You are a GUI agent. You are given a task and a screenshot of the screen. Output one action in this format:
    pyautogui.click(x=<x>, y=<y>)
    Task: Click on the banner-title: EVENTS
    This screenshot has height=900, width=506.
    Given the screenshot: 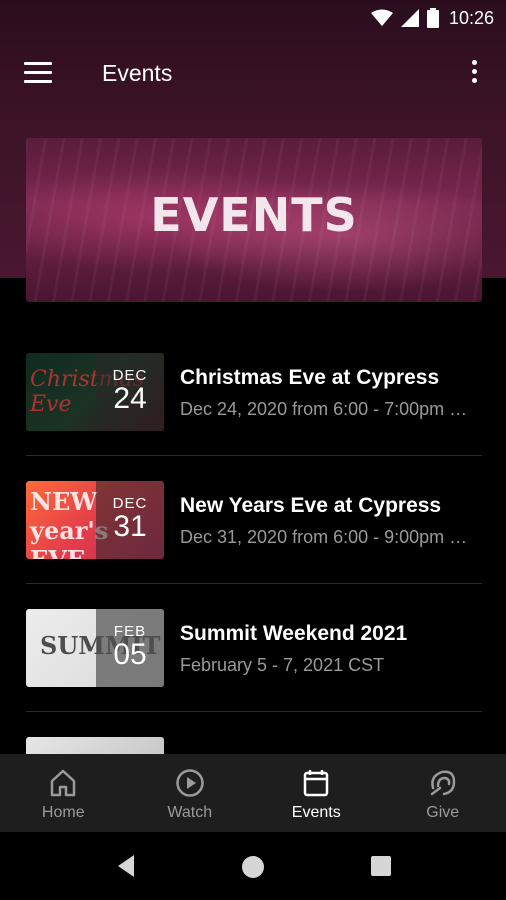 What is the action you would take?
    pyautogui.click(x=254, y=215)
    